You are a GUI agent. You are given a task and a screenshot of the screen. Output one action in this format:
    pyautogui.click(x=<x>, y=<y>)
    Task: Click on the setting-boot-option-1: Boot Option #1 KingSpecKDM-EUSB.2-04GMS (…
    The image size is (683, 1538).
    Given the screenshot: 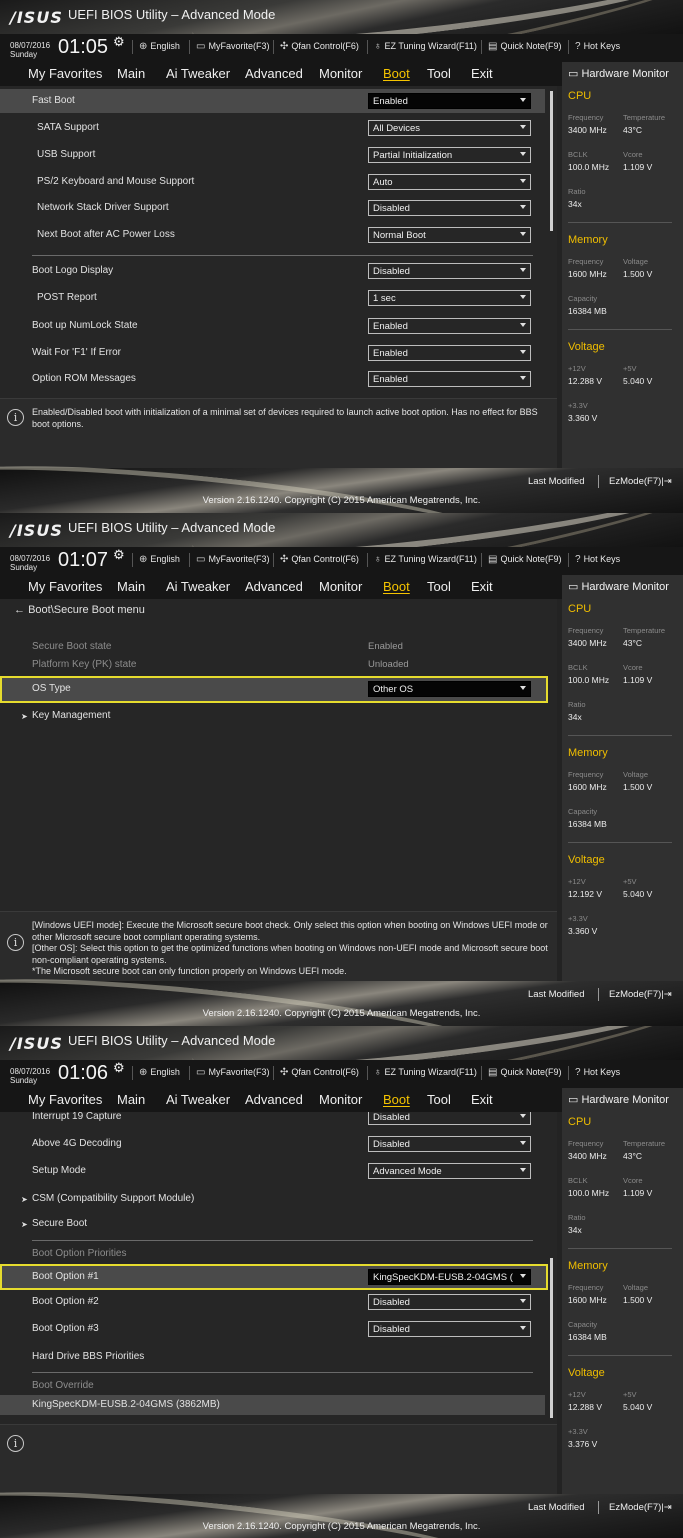 What is the action you would take?
    pyautogui.click(x=274, y=1277)
    